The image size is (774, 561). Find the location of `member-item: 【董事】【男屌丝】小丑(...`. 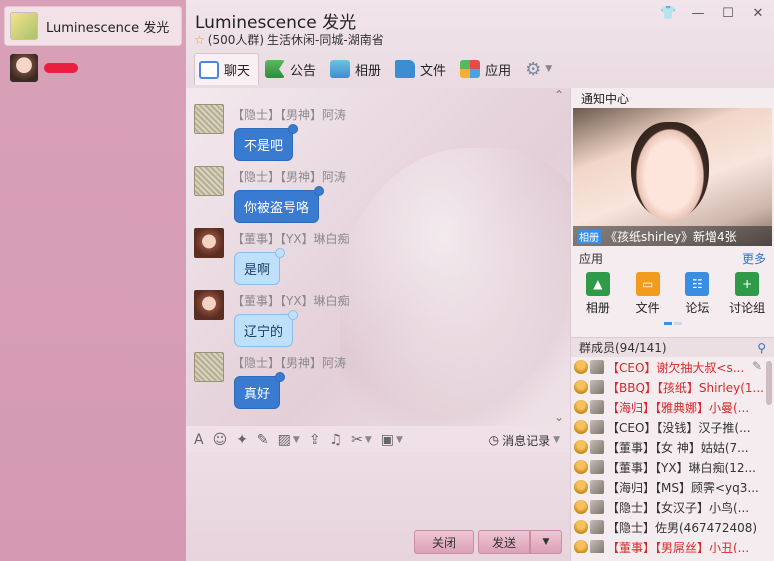

member-item: 【董事】【男屌丝】小丑(... is located at coordinates (672, 545).